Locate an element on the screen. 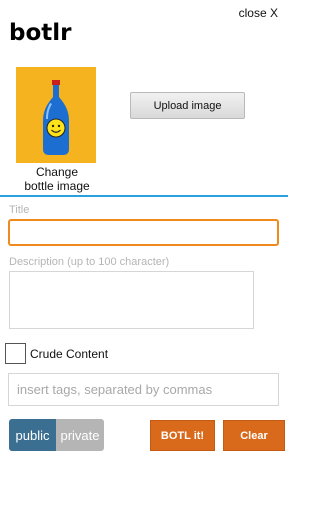  caption-line-2: bottle image is located at coordinates (57, 186).